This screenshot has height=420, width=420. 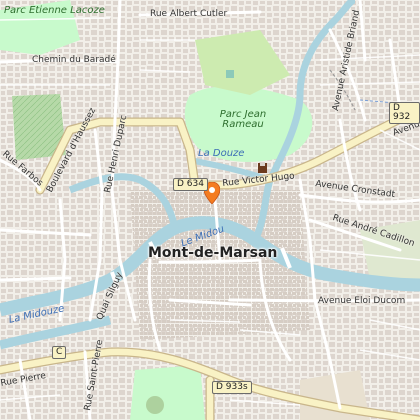 I want to click on street-label-eloi-ducom: Avenue Eloi Ducom, so click(x=362, y=301).